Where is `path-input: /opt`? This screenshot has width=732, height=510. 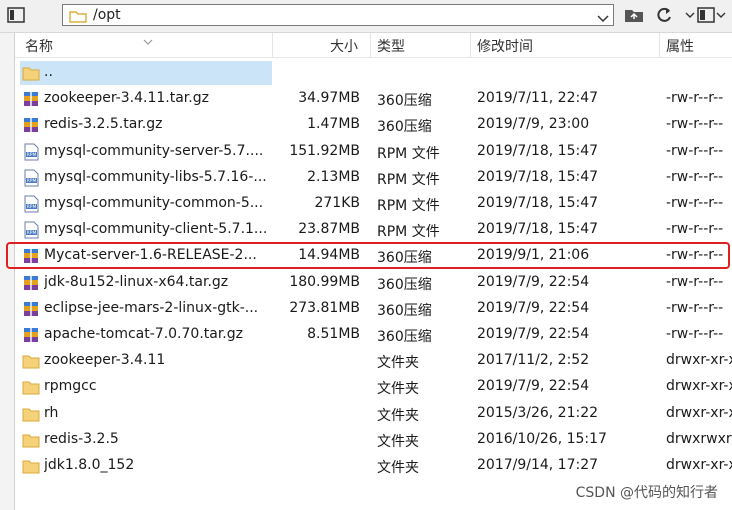
path-input: /opt is located at coordinates (338, 15).